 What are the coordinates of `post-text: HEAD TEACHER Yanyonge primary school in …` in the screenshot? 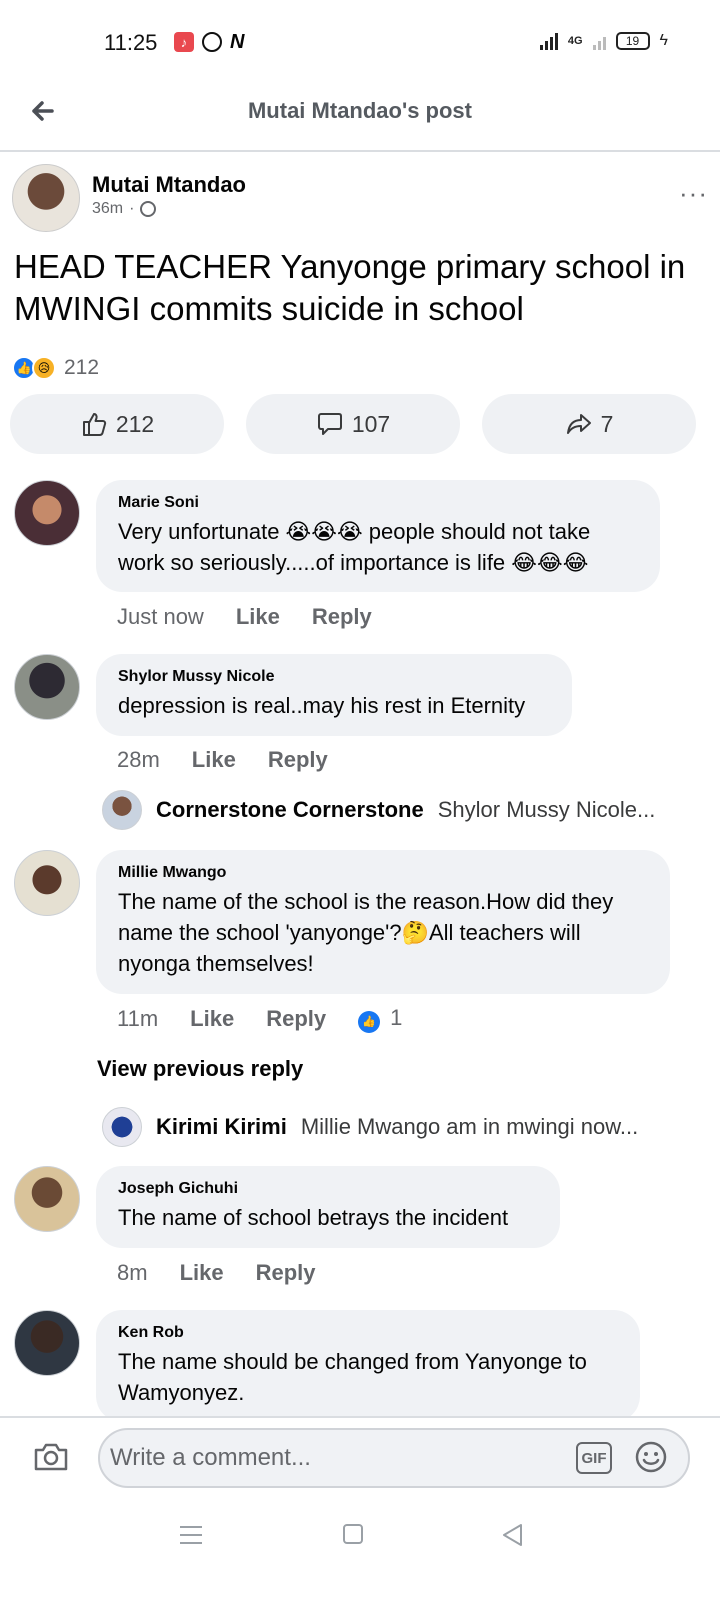 It's located at (350, 287).